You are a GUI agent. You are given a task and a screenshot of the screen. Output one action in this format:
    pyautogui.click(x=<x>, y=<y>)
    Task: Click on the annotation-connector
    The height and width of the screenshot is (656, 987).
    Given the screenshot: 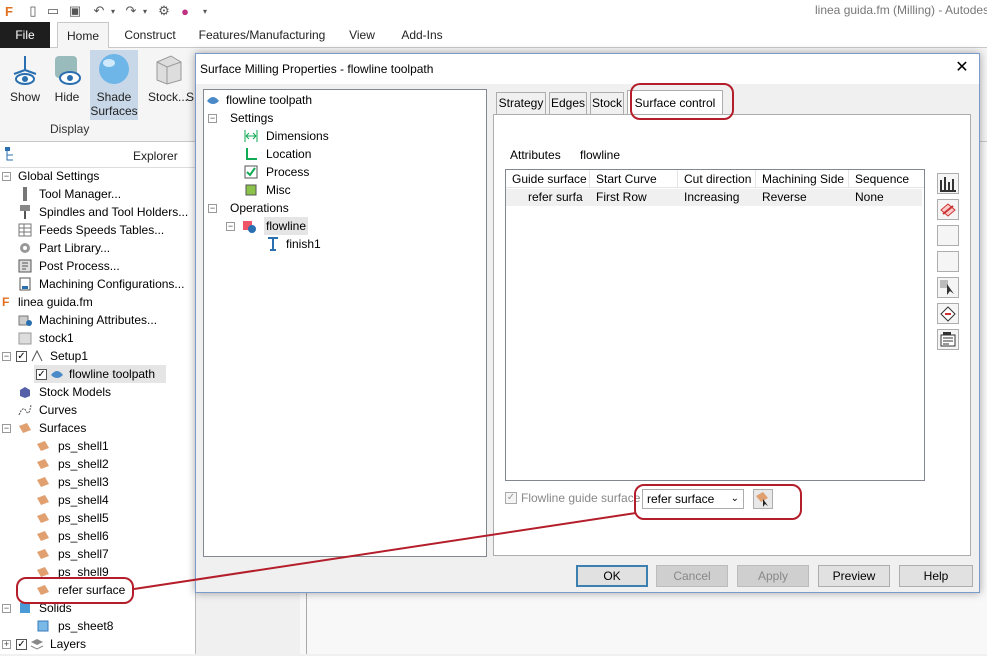 What is the action you would take?
    pyautogui.click(x=385, y=551)
    